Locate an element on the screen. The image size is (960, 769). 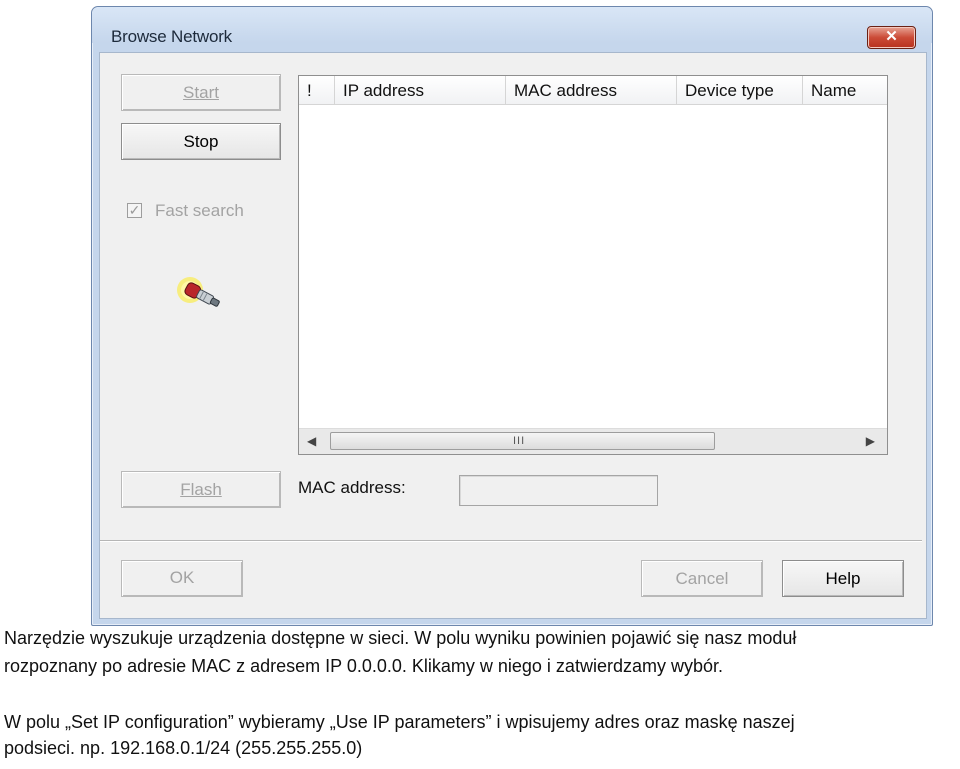
network-probe-icon is located at coordinates (200, 294).